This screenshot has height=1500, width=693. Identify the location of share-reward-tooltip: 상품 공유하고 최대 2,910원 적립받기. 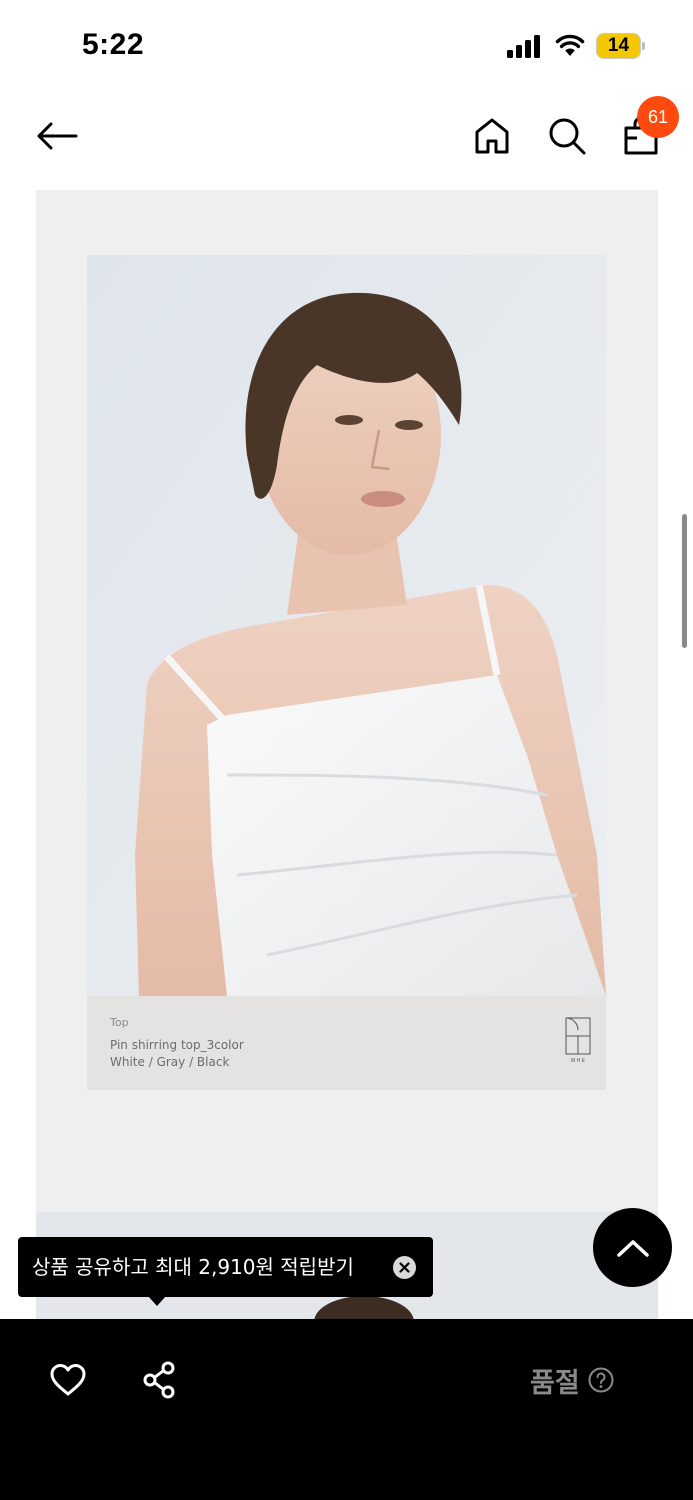
(225, 1267).